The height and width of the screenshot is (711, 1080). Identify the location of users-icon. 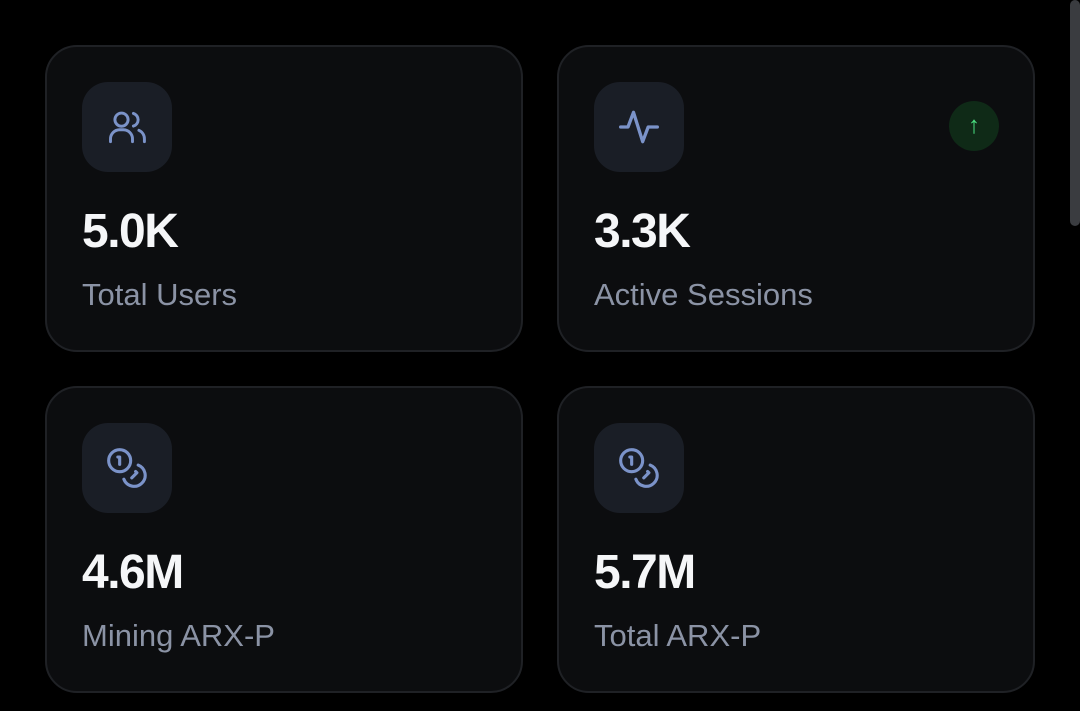
(127, 127).